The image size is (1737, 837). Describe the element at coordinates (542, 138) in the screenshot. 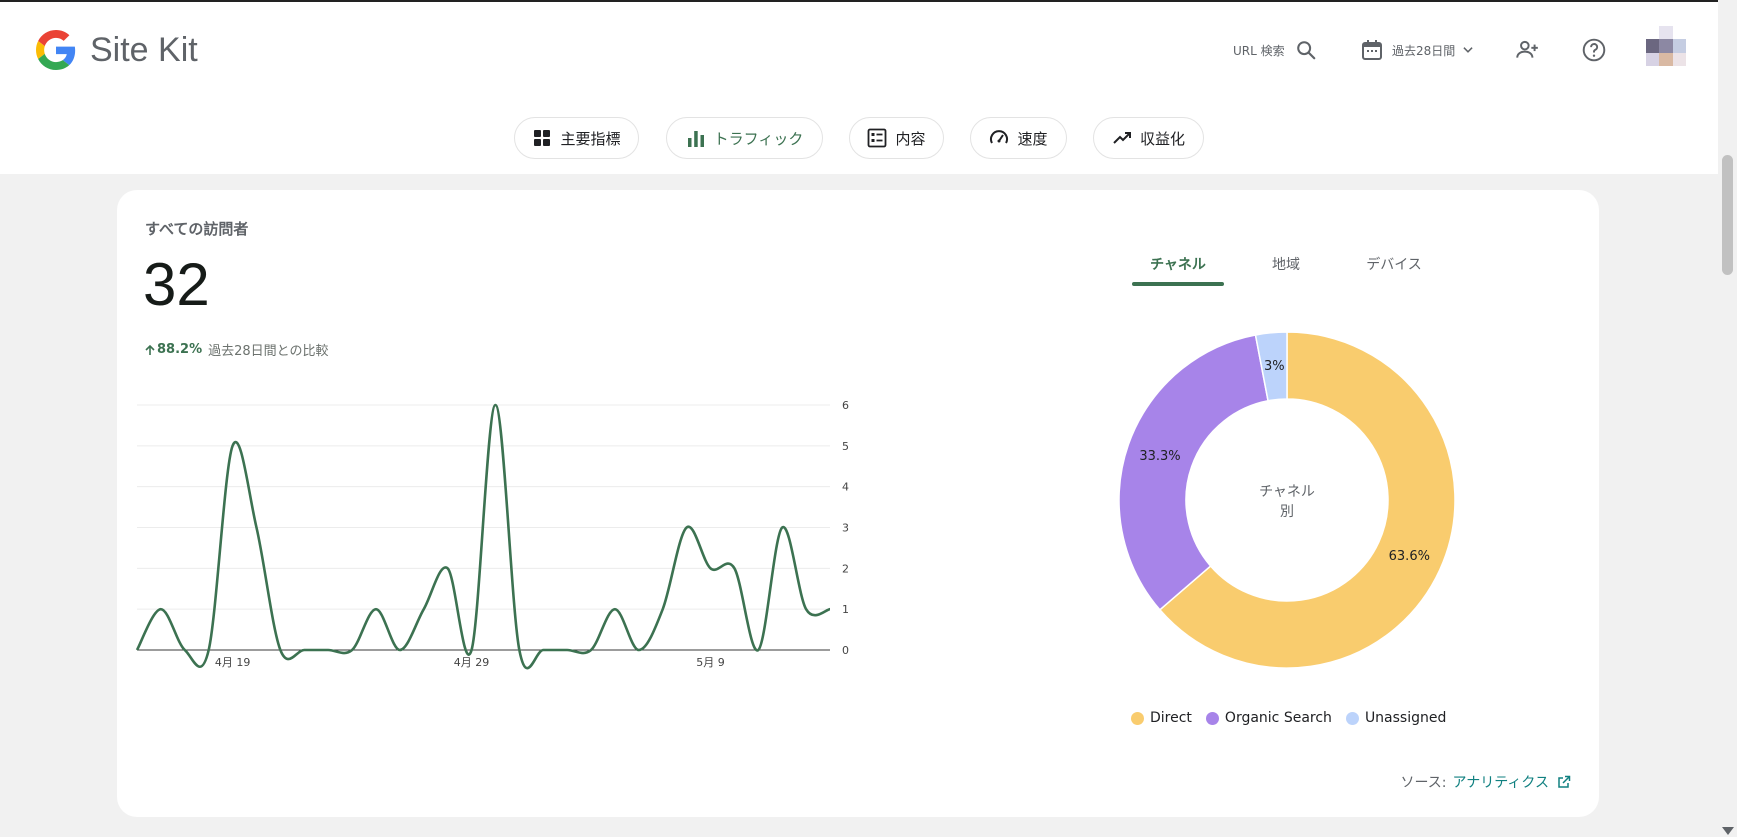

I see `grid-icon` at that location.